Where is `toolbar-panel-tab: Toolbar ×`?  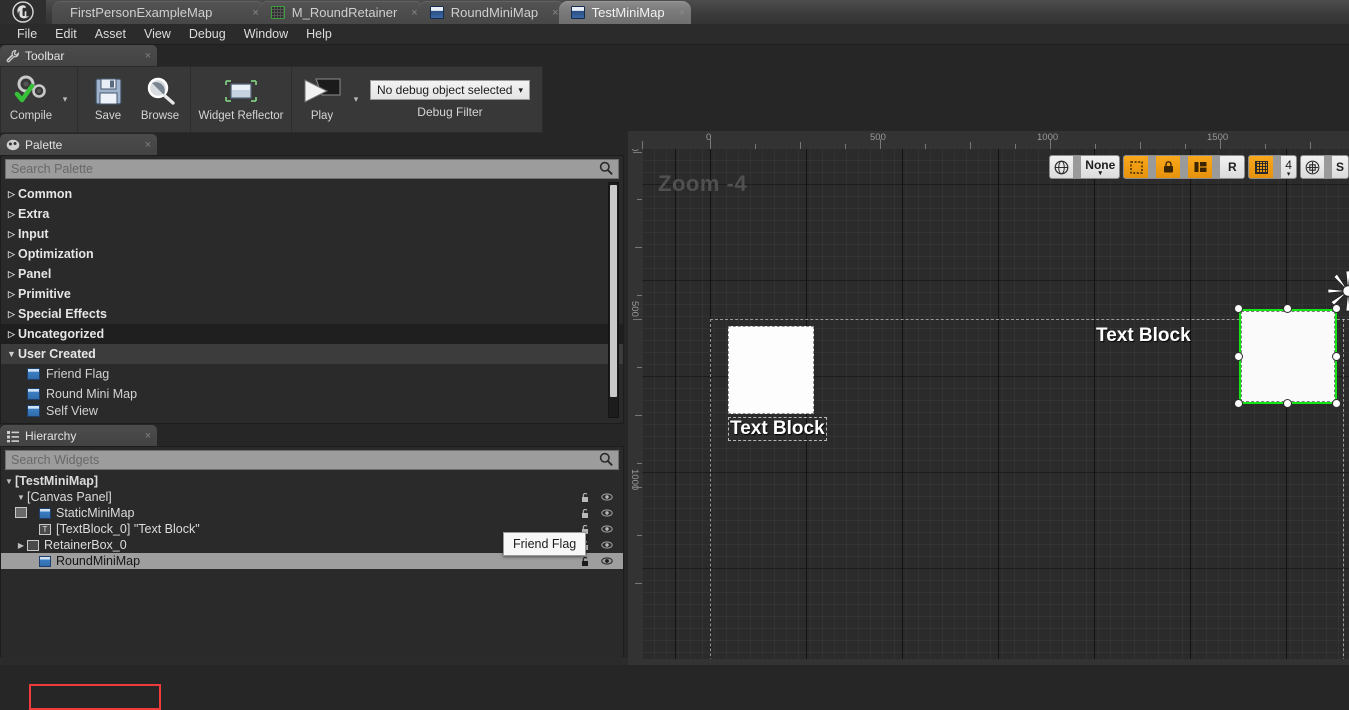
toolbar-panel-tab: Toolbar × is located at coordinates (78, 55).